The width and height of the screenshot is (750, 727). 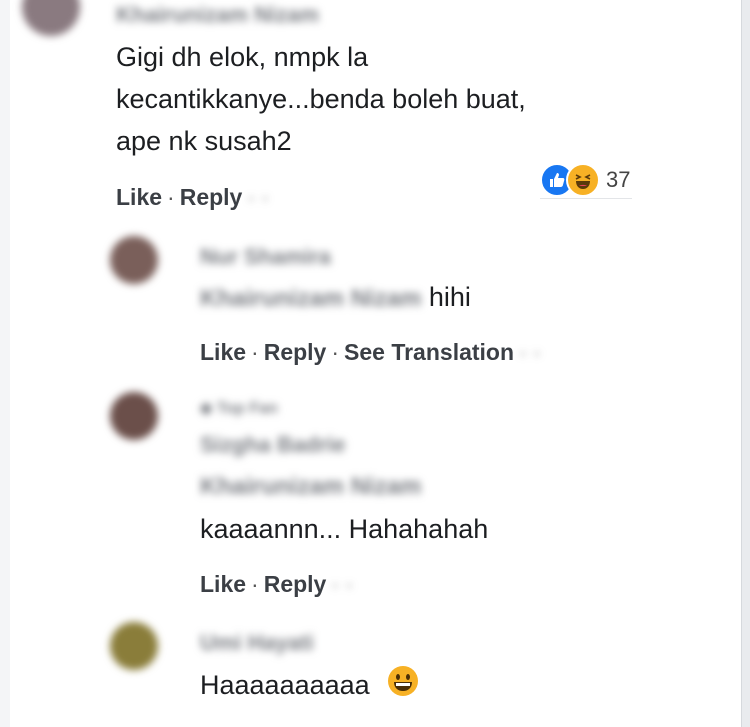 What do you see at coordinates (204, 141) in the screenshot?
I see `comment-line: ape nk susah2` at bounding box center [204, 141].